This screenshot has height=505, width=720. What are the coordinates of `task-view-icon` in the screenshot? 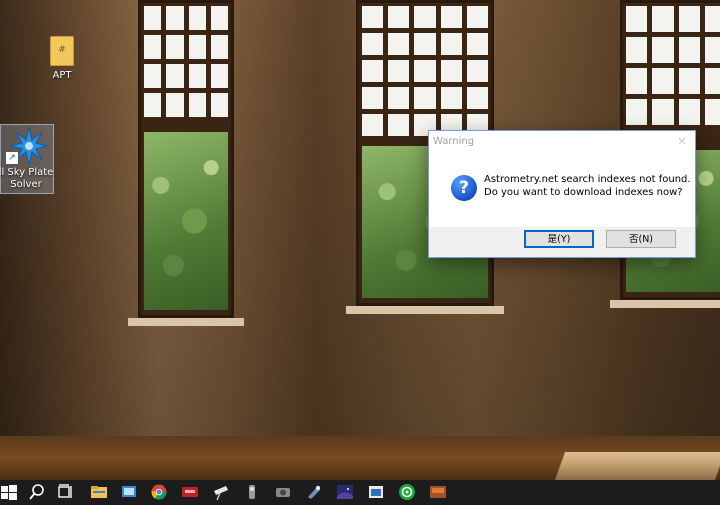 It's located at (65, 492).